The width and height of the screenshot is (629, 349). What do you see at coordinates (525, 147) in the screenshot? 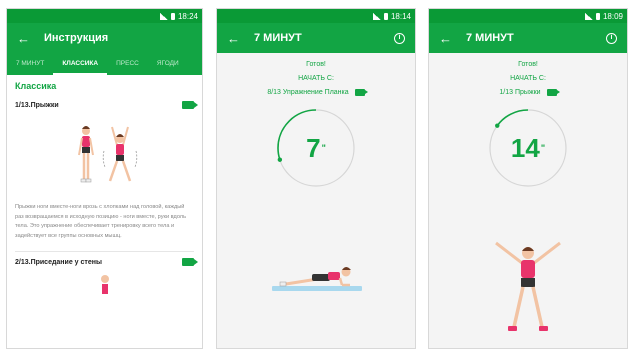
I see `timer-seconds: 14` at bounding box center [525, 147].